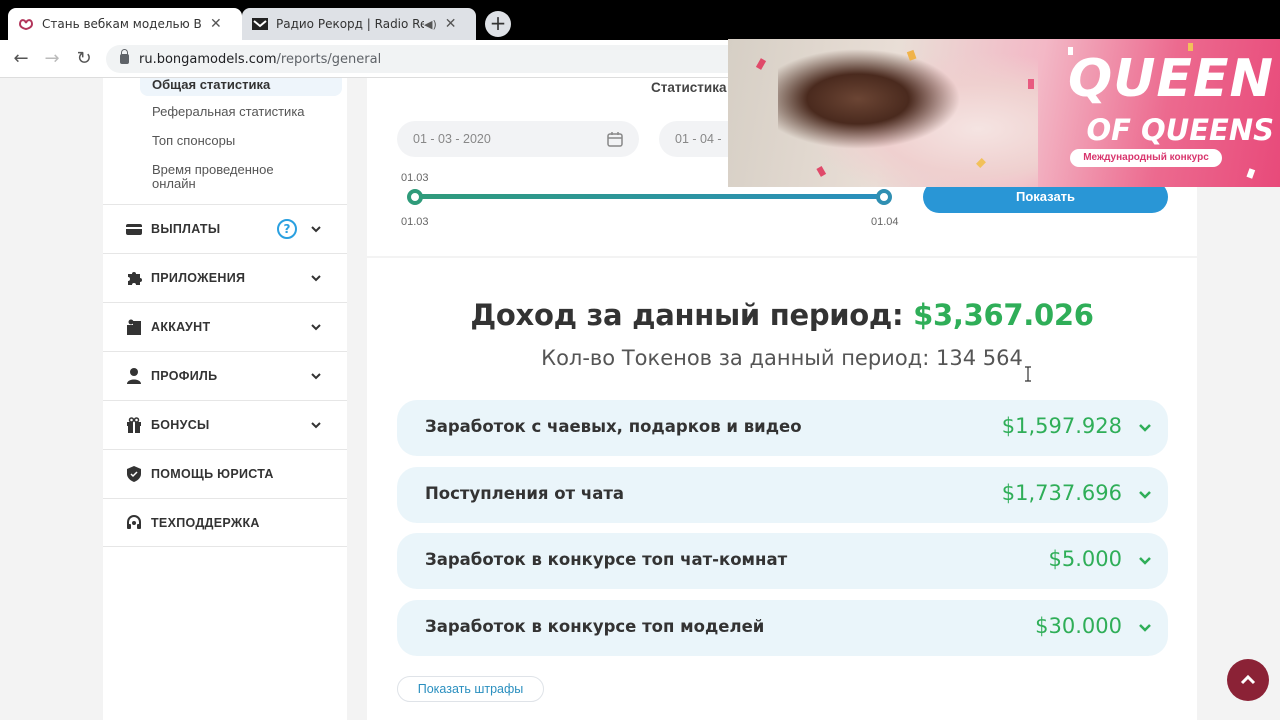  I want to click on account-icon, so click(134, 327).